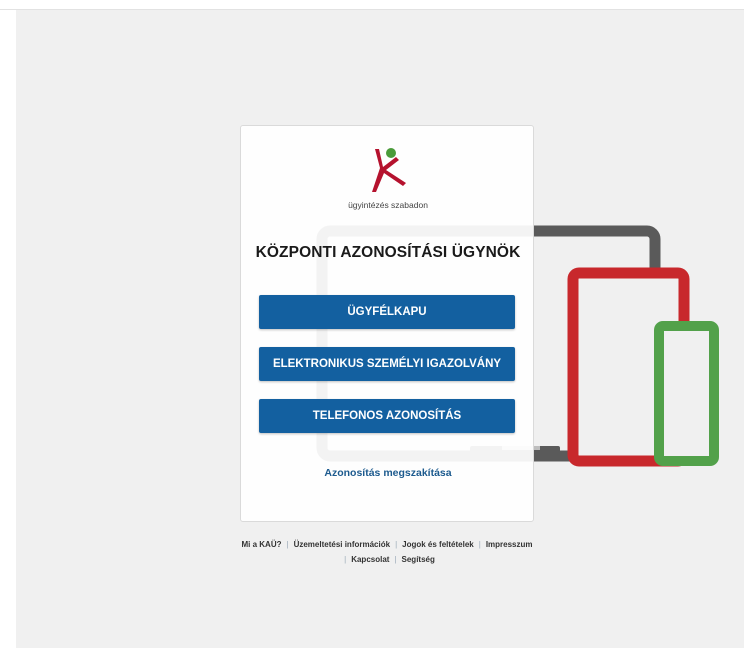  Describe the element at coordinates (418, 559) in the screenshot. I see `footer-link-segitseg: Segítség` at that location.